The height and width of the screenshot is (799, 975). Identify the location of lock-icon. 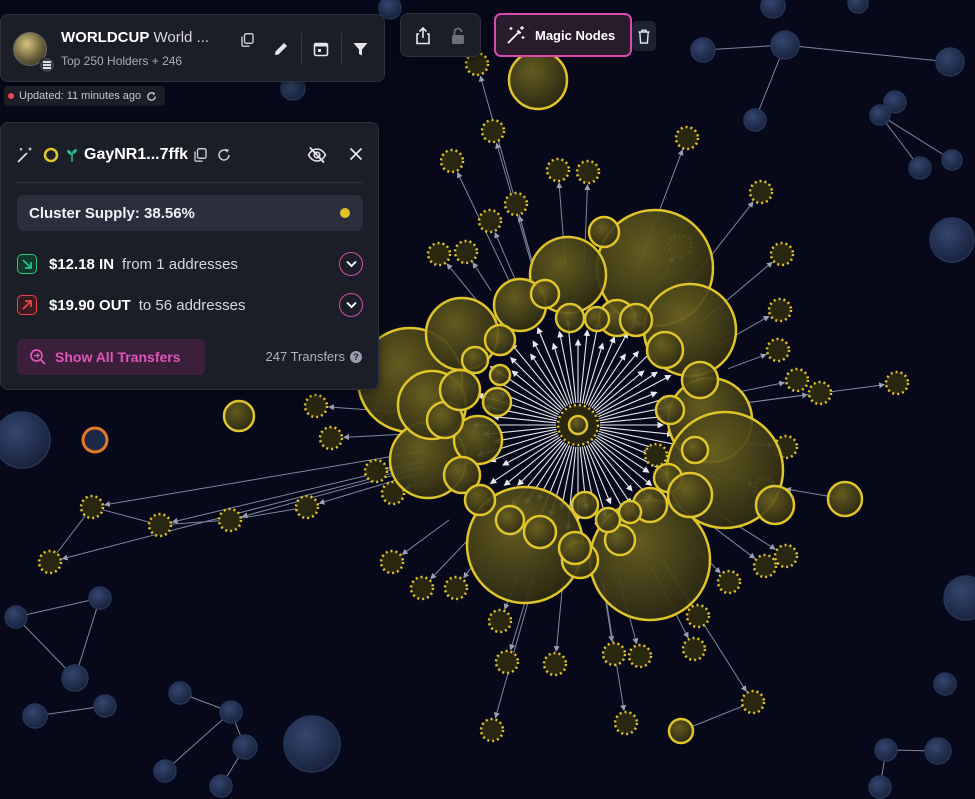
(458, 36).